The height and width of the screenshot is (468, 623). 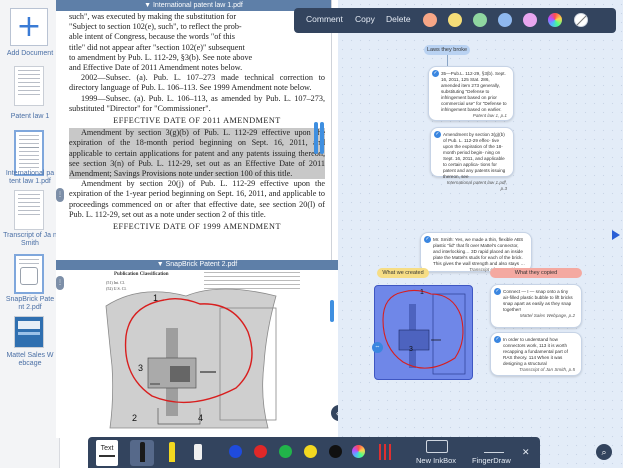 What do you see at coordinates (30, 239) in the screenshot?
I see `sidebar-item-label: Transcript of Ja n Smith` at bounding box center [30, 239].